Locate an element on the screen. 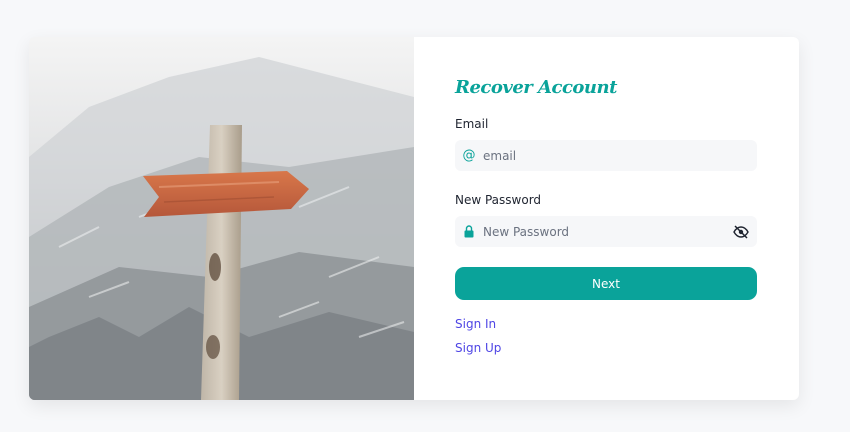 The image size is (850, 432). lock-icon is located at coordinates (469, 231).